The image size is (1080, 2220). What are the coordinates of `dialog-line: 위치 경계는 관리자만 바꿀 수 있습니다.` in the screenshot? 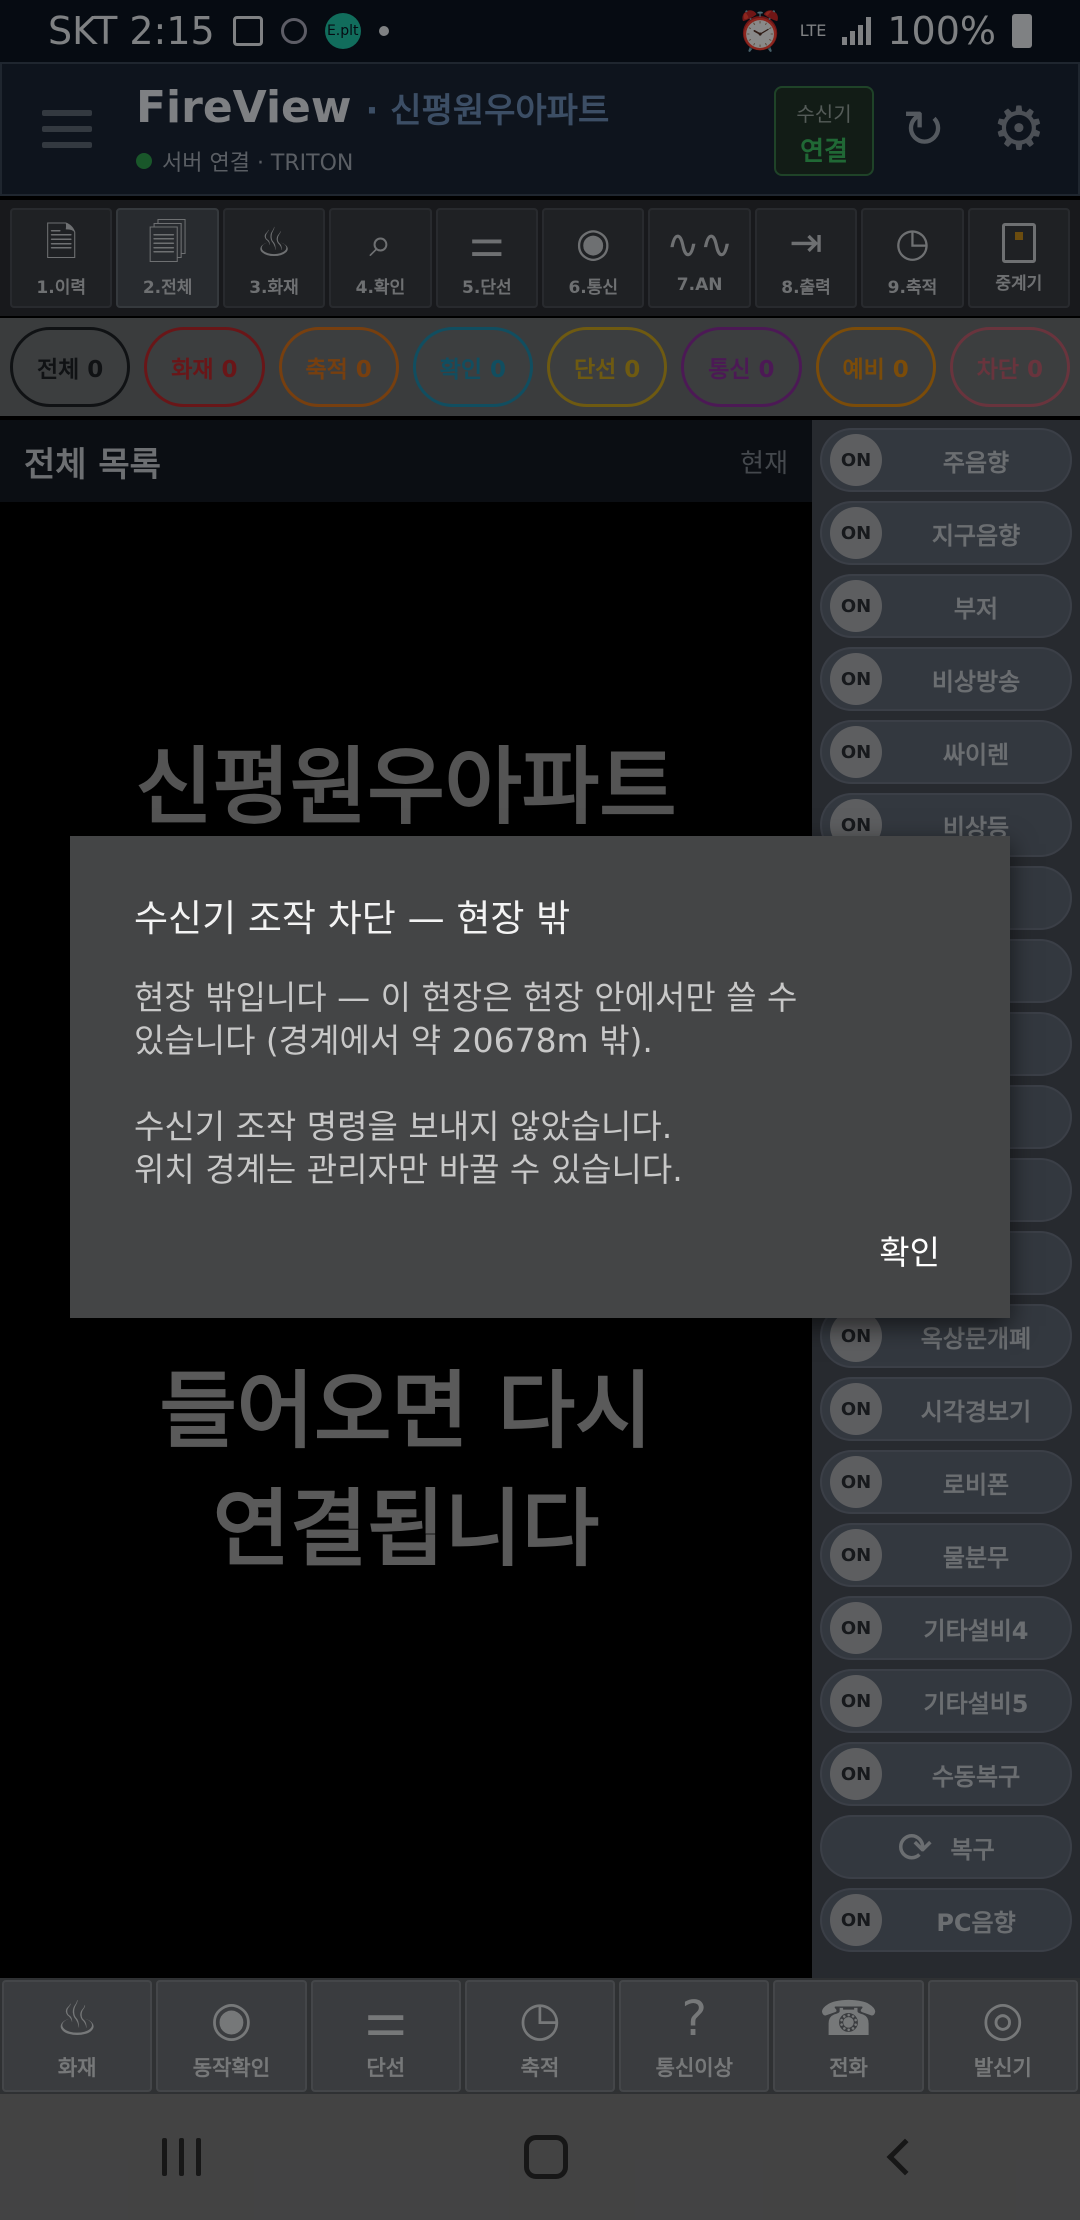 It's located at (408, 1169).